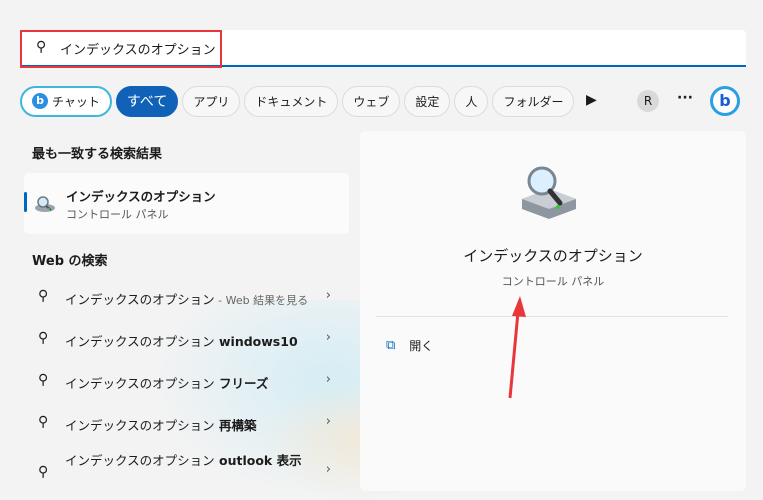 The height and width of the screenshot is (500, 763). I want to click on selection-indicator, so click(25, 202).